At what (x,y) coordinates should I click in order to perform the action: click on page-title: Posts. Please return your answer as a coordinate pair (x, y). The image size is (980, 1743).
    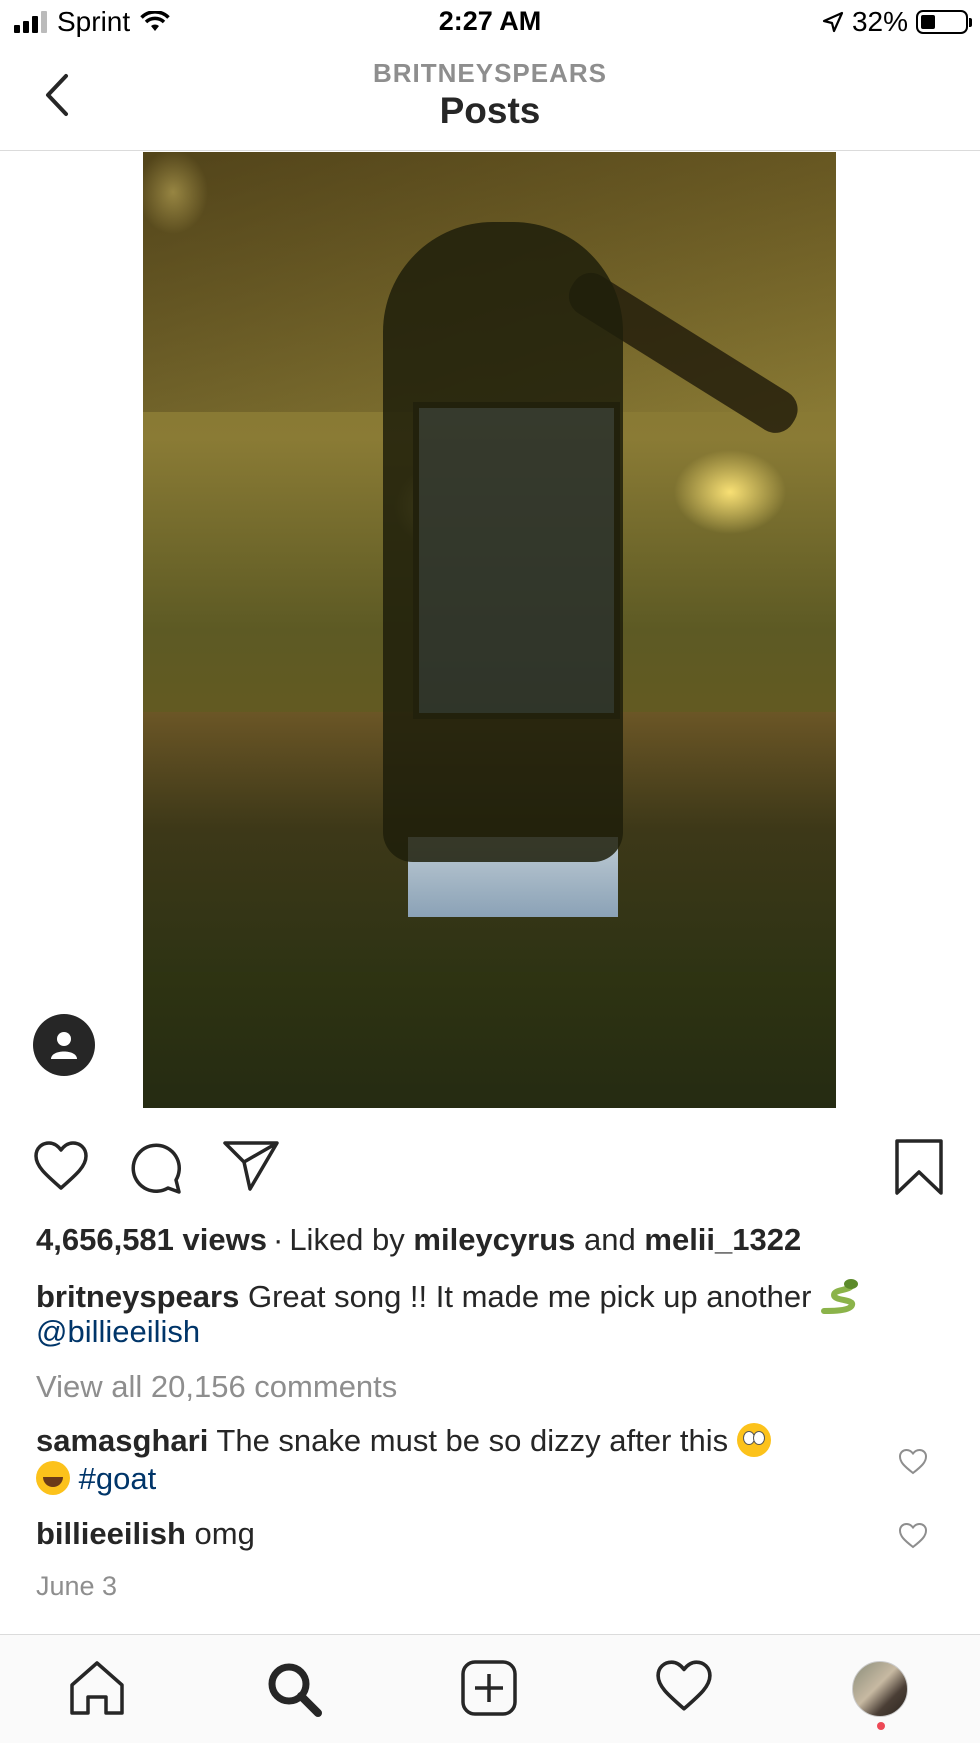
    Looking at the image, I should click on (490, 110).